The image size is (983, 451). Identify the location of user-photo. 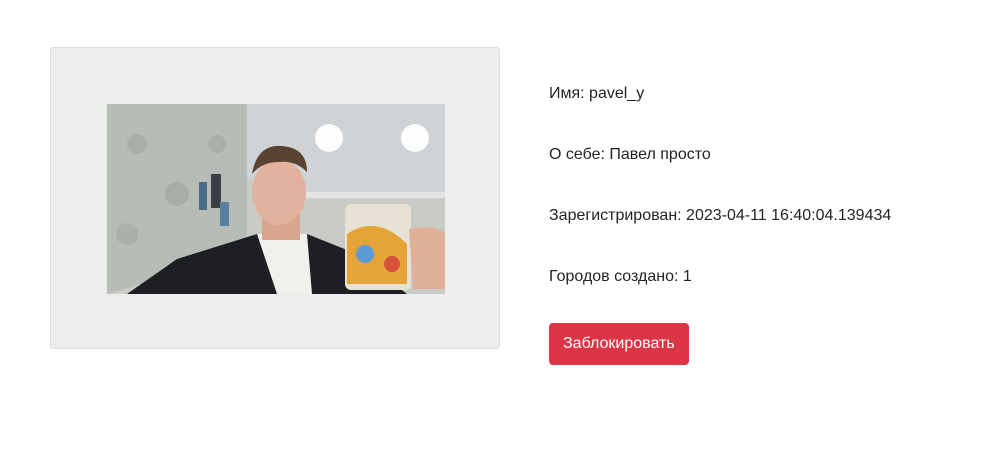
(276, 199).